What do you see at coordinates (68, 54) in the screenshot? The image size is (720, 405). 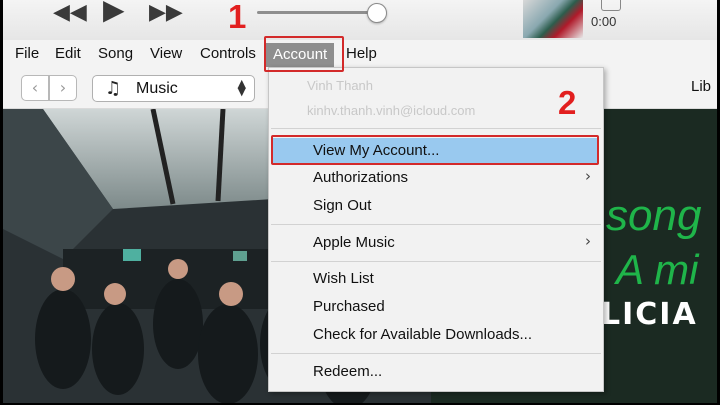 I see `menu-edit: Edit` at bounding box center [68, 54].